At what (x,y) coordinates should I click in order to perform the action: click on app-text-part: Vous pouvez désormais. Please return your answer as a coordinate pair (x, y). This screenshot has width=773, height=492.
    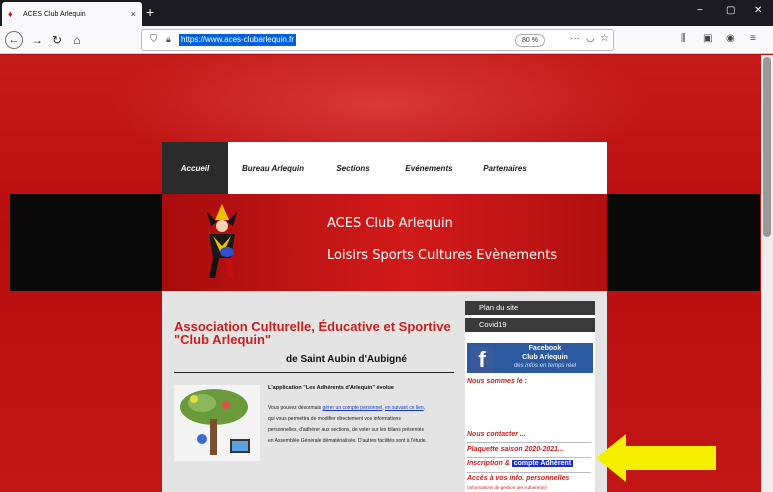
    Looking at the image, I should click on (295, 408).